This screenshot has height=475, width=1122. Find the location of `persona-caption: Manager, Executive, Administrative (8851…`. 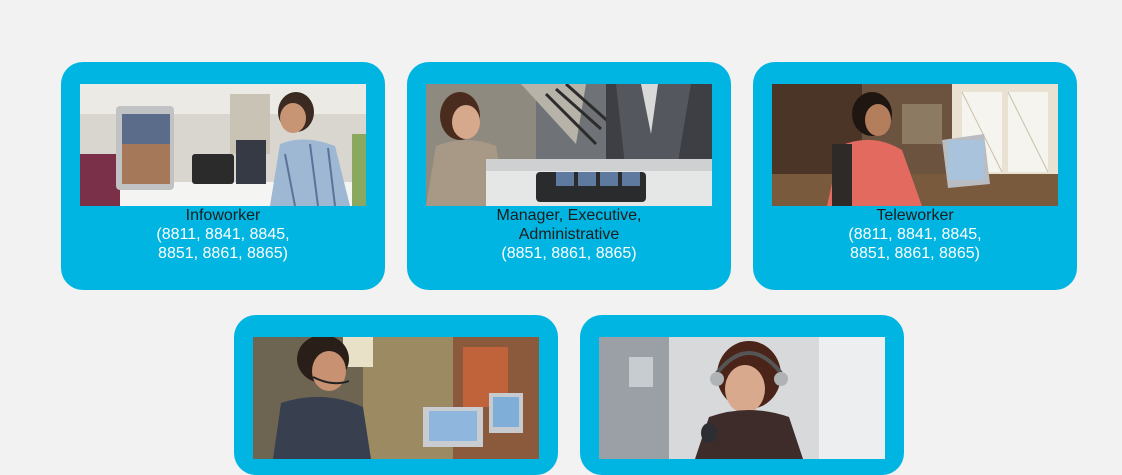

persona-caption: Manager, Executive, Administrative (8851… is located at coordinates (569, 234).